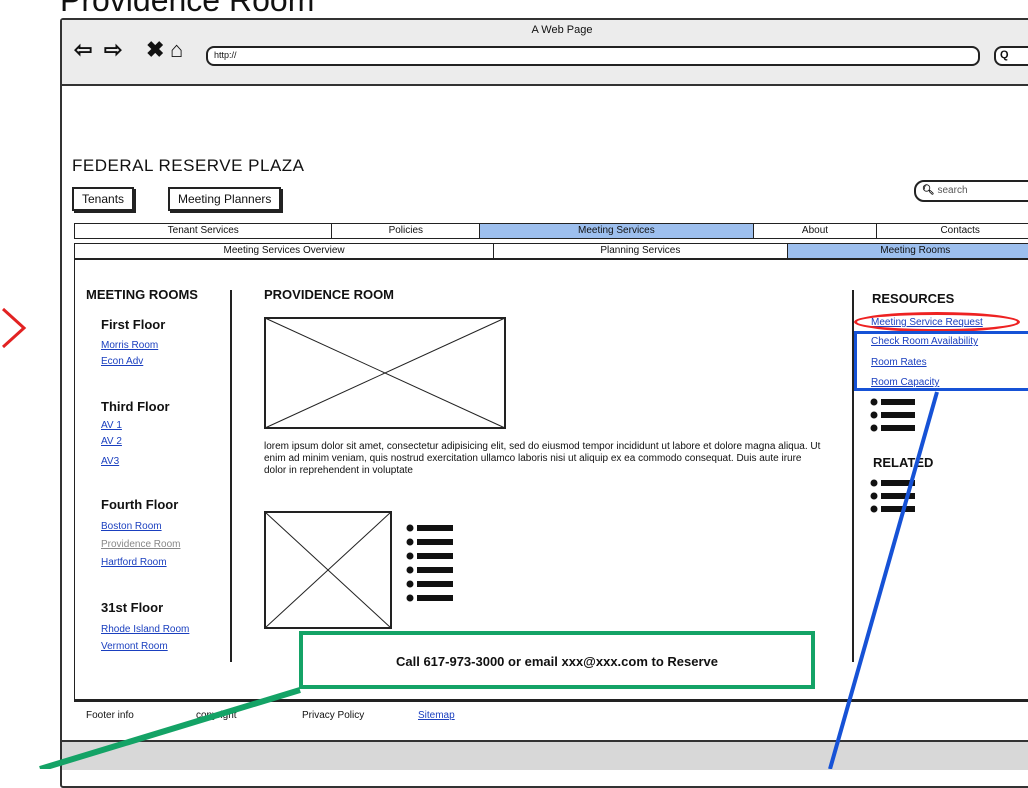 This screenshot has height=788, width=1028. I want to click on room-link-rhode-island: Rhode Island Room, so click(145, 629).